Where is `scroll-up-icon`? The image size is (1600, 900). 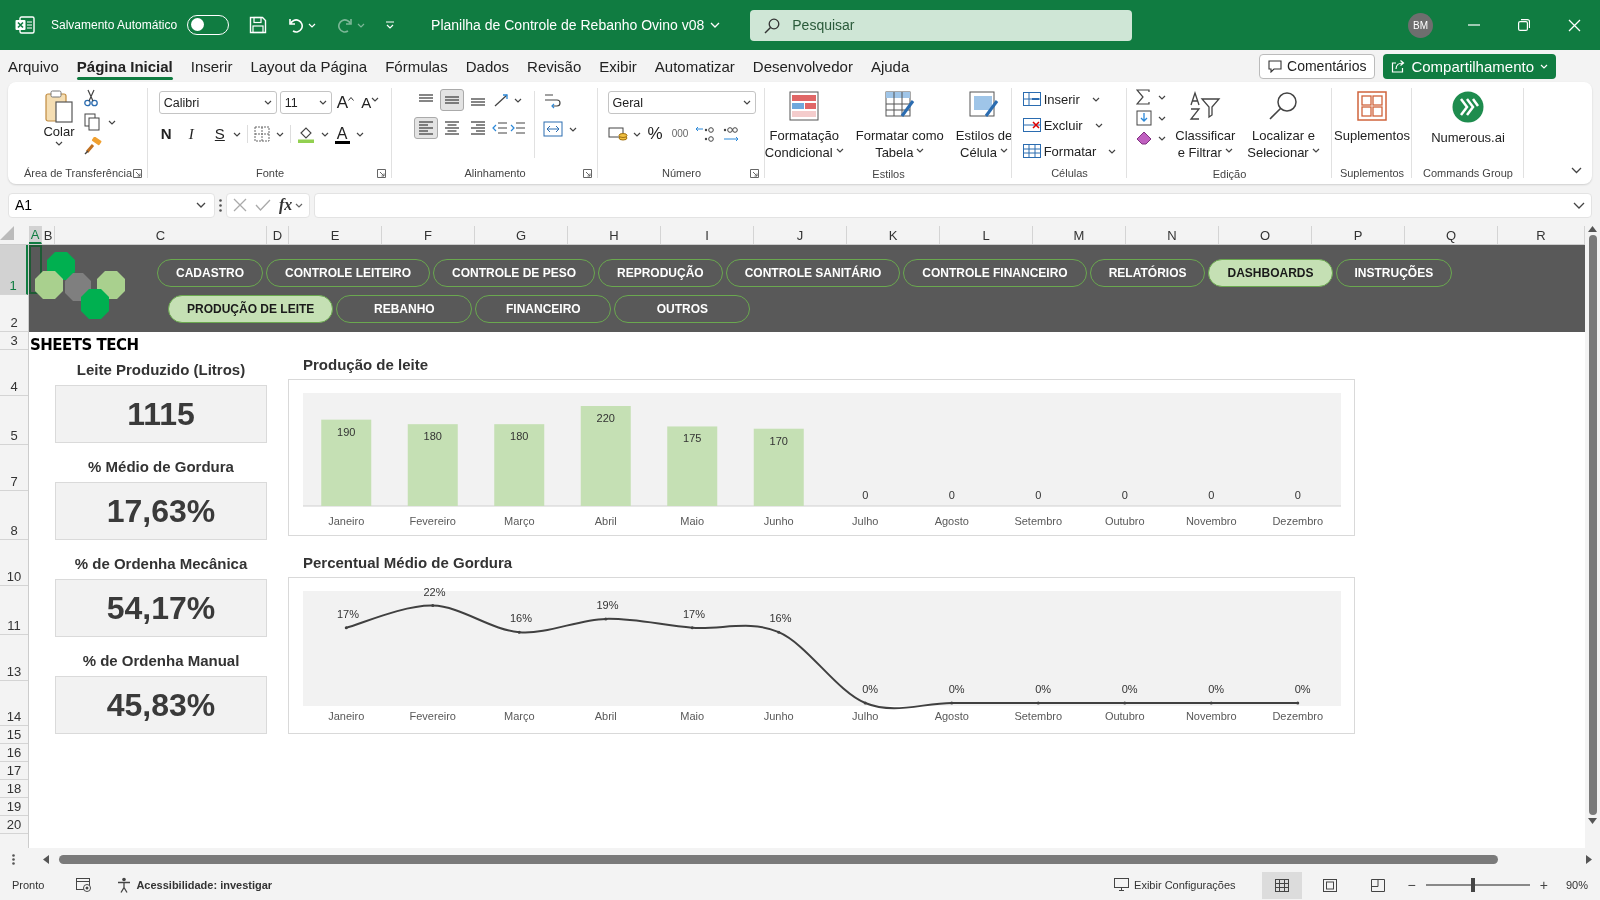
scroll-up-icon is located at coordinates (1592, 229).